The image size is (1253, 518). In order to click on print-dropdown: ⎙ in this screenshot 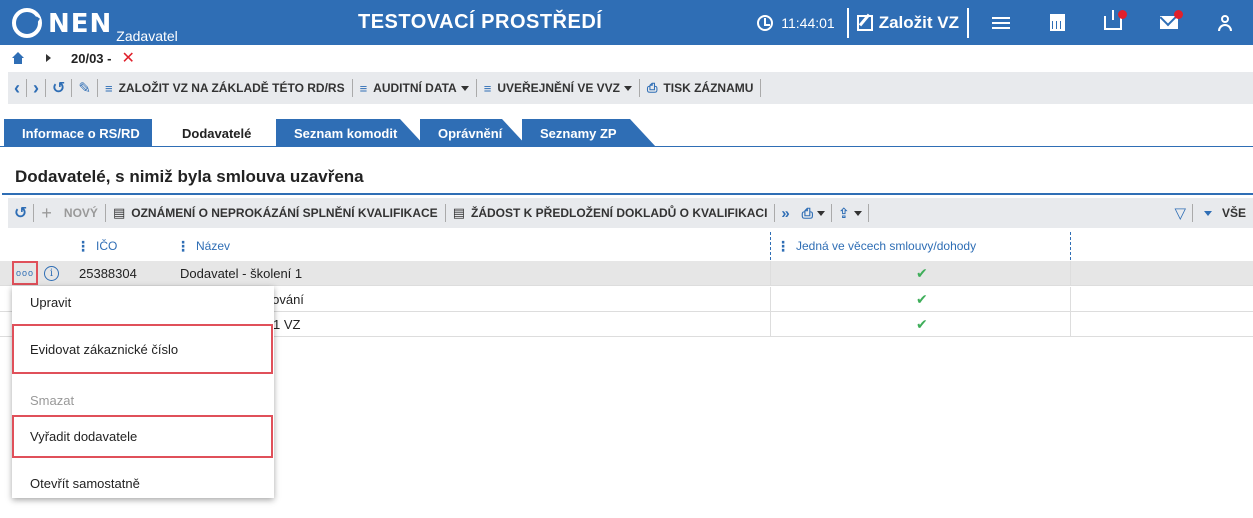, I will do `click(813, 213)`.